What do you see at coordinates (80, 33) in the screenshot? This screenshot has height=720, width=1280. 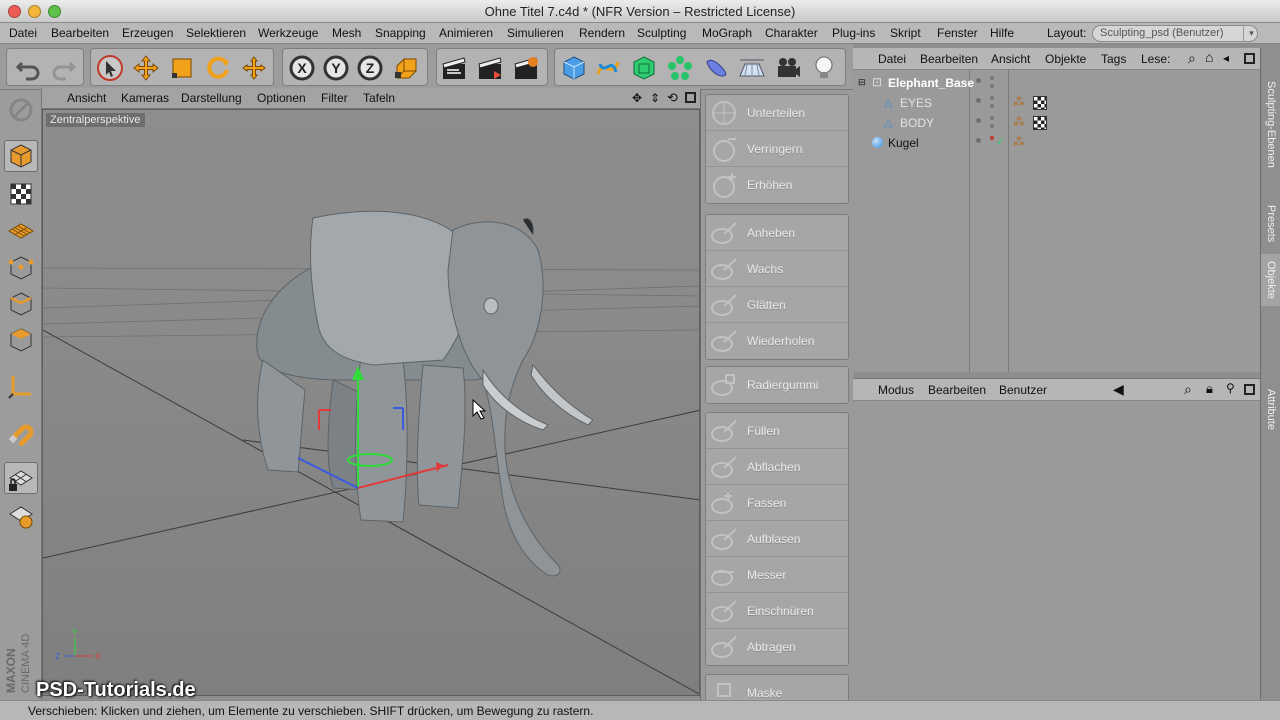 I see `menu-bearbeiten: Bearbeiten` at bounding box center [80, 33].